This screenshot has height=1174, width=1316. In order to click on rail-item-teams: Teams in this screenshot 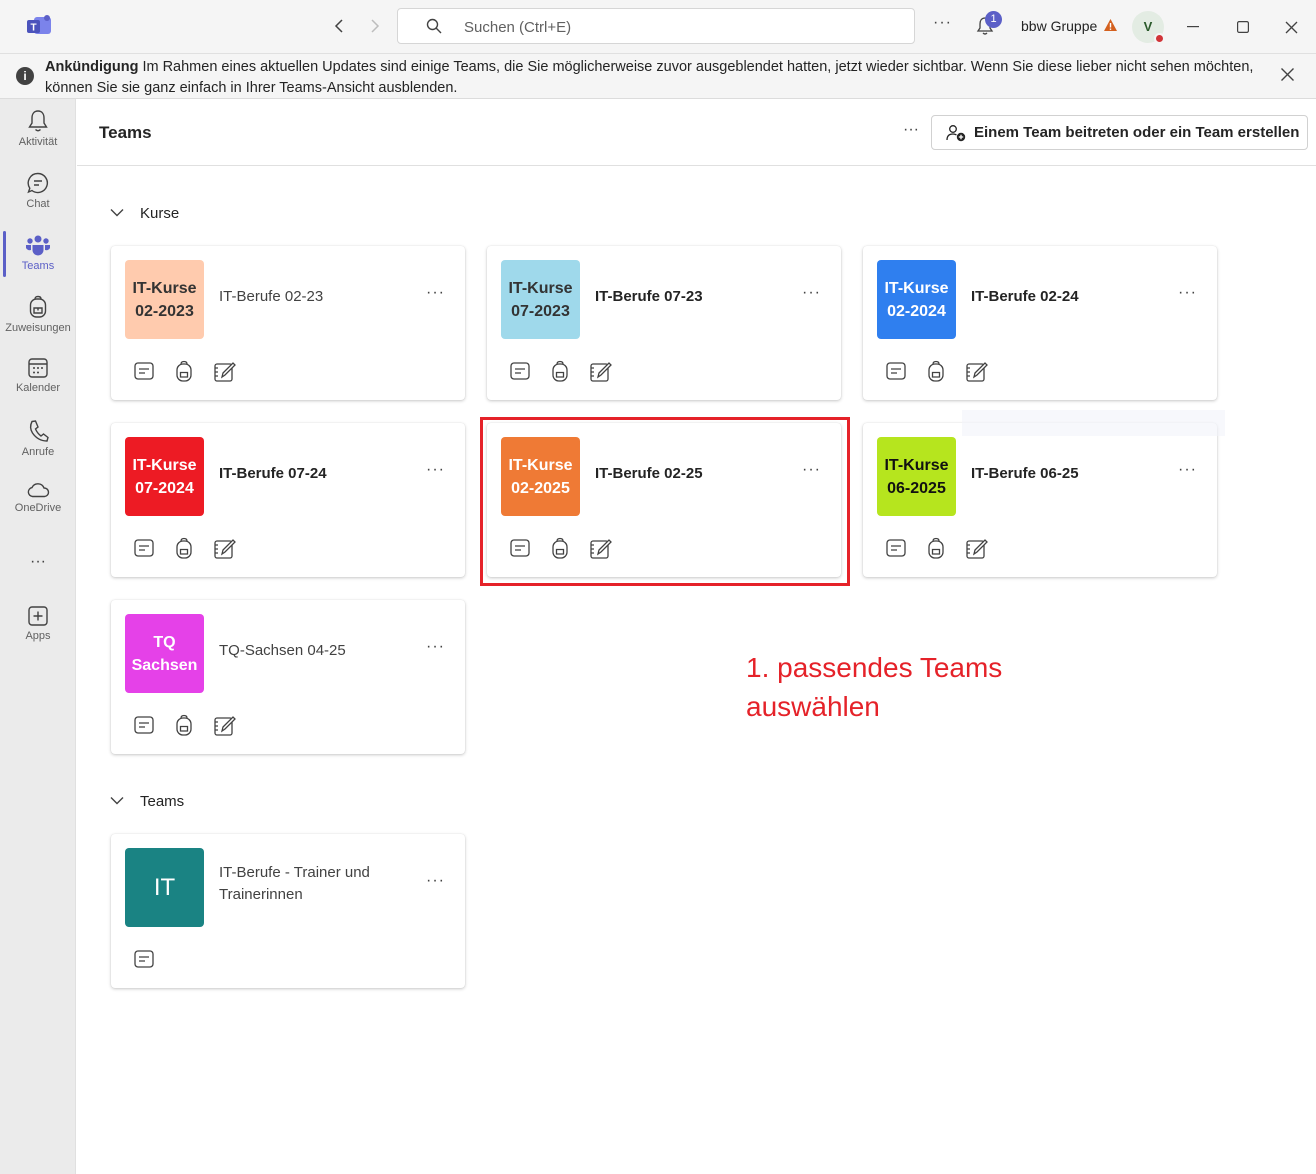, I will do `click(38, 252)`.